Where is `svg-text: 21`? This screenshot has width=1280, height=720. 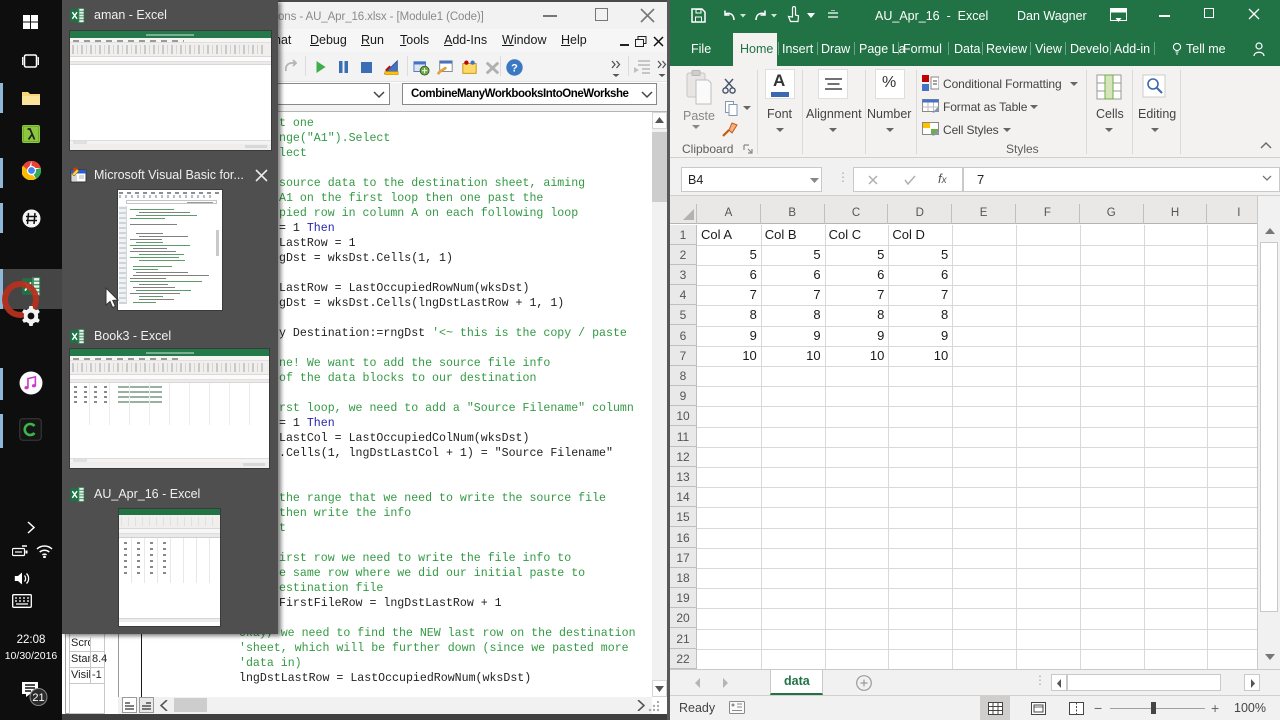
svg-text: 21 is located at coordinates (38, 698).